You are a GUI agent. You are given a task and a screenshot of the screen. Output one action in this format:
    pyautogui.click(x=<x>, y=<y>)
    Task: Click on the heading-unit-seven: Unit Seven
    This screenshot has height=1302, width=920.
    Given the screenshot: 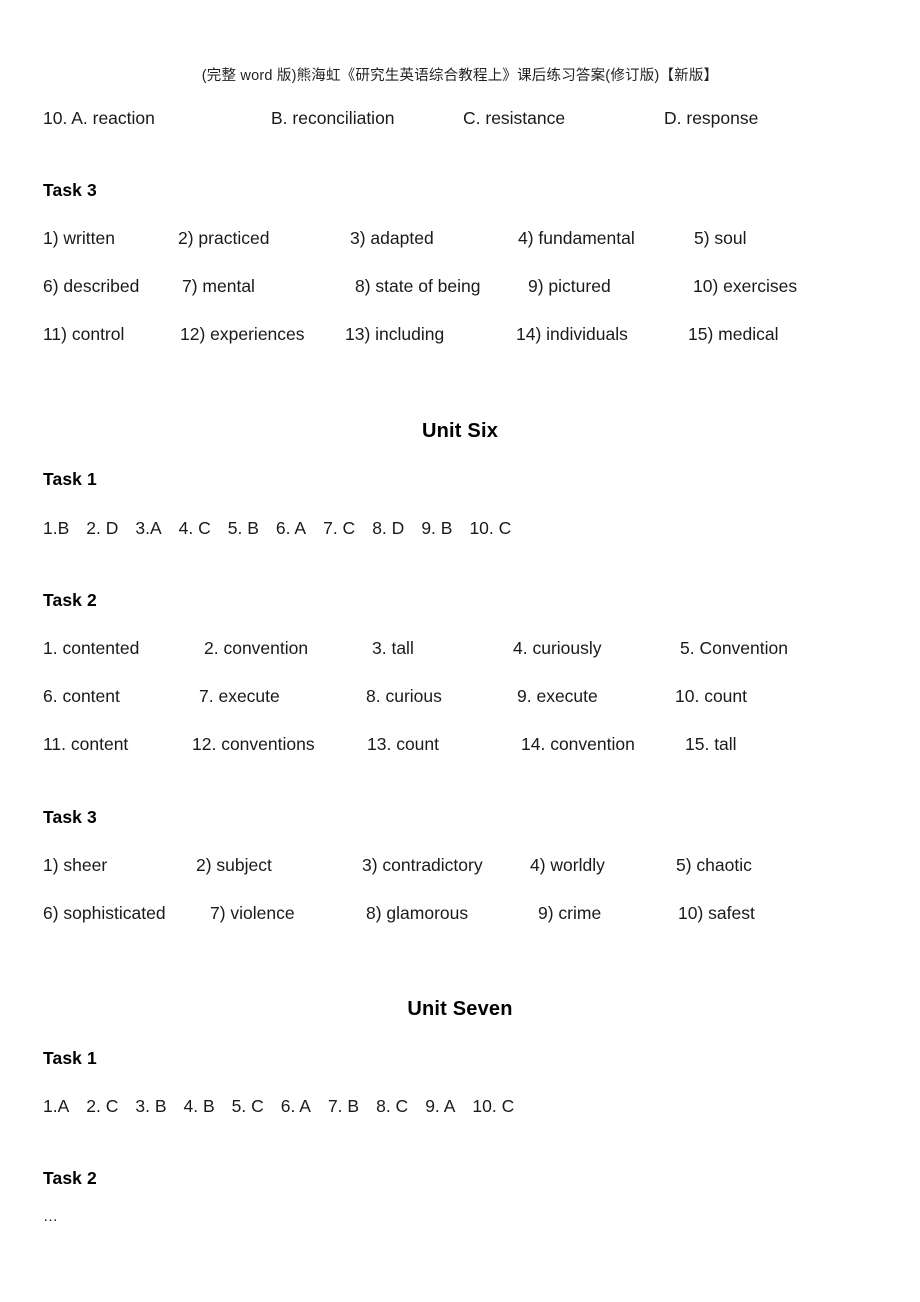 What is the action you would take?
    pyautogui.click(x=460, y=1009)
    